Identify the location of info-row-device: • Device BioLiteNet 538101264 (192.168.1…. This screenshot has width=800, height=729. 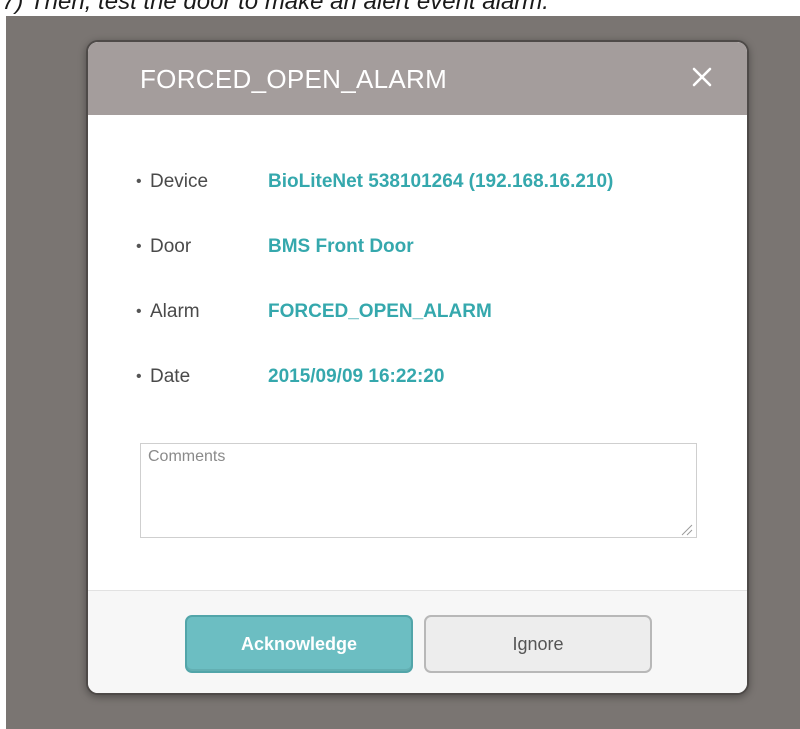
(374, 182).